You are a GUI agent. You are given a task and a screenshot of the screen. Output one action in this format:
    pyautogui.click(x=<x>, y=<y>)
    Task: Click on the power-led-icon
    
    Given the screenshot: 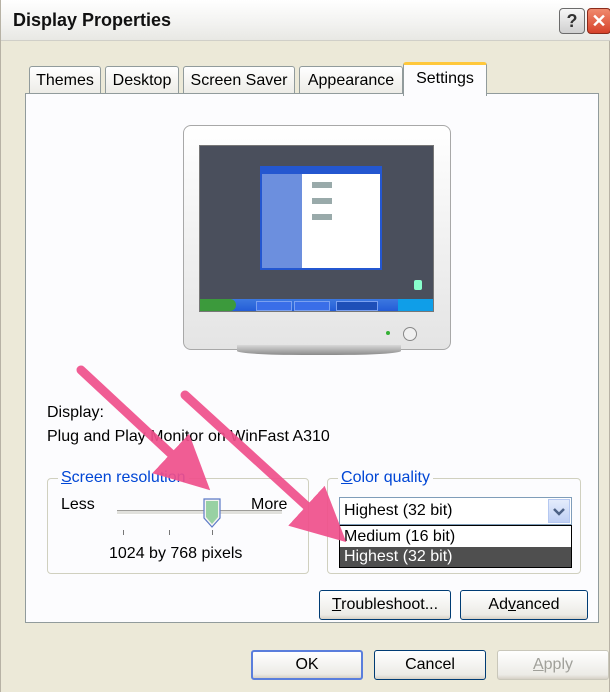 What is the action you would take?
    pyautogui.click(x=388, y=333)
    